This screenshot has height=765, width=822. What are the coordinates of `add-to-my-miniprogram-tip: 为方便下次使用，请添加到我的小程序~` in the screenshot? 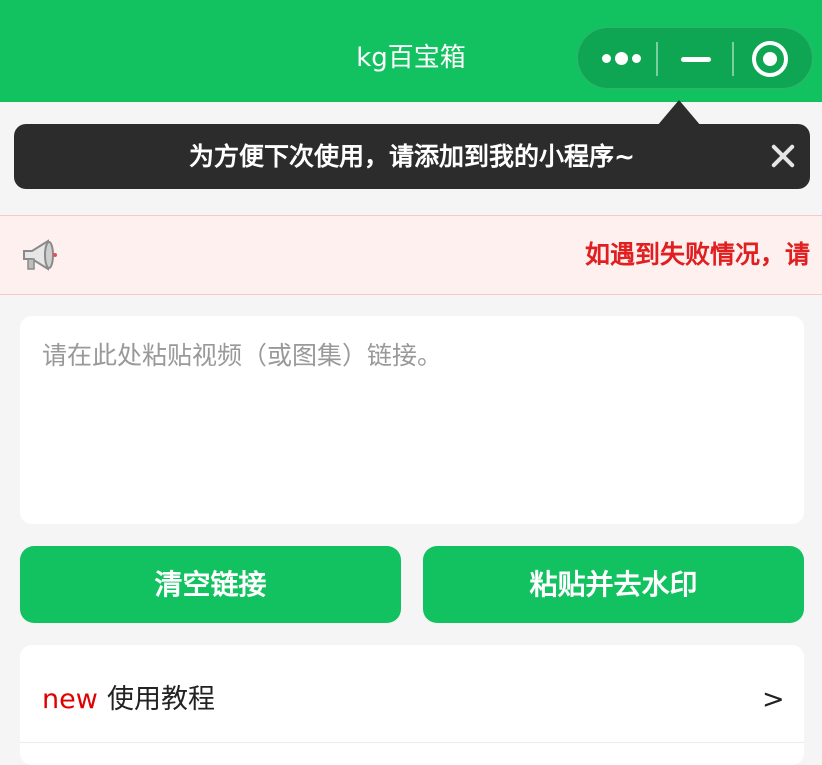 It's located at (412, 156).